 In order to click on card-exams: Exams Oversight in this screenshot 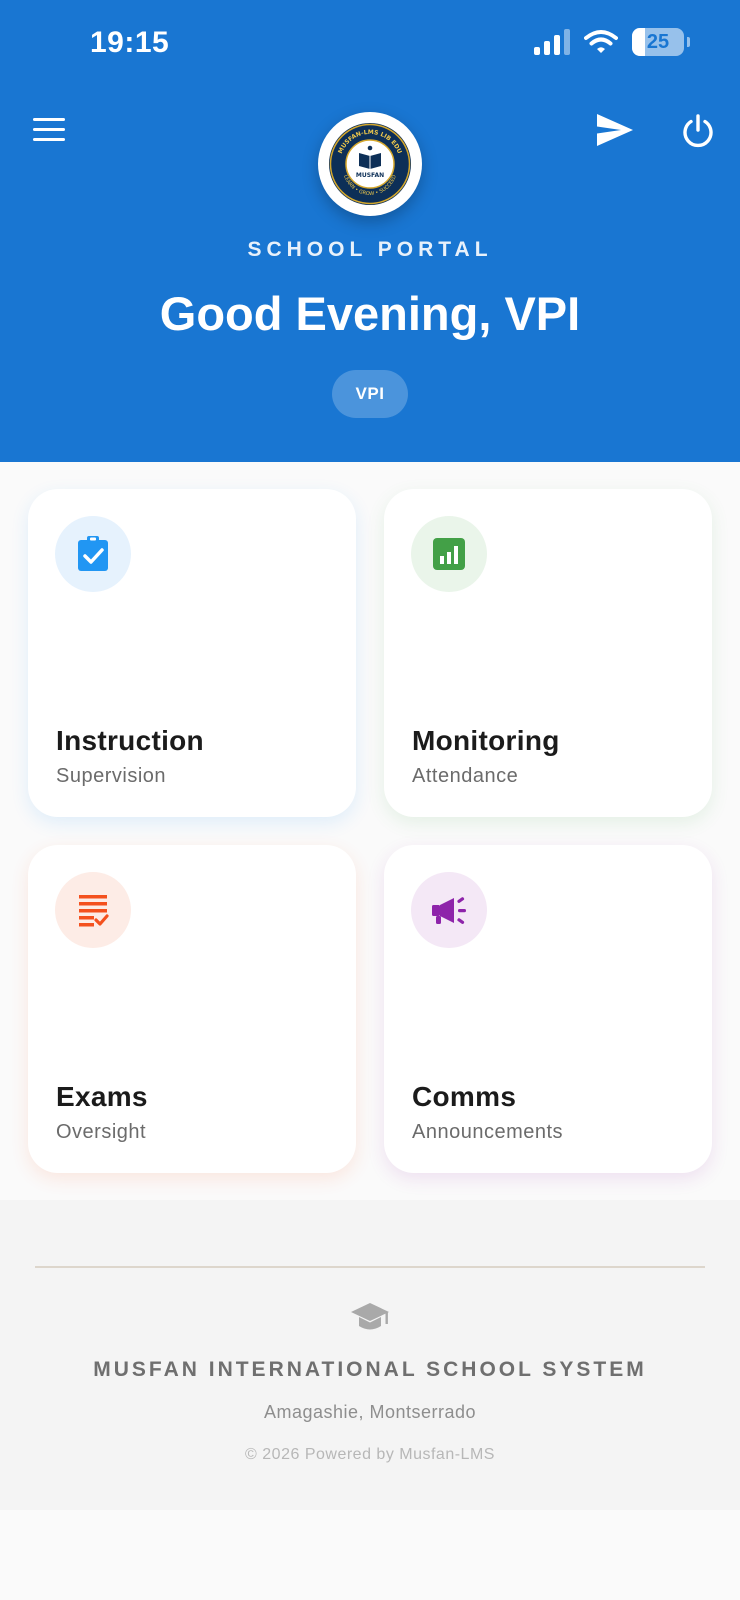, I will do `click(192, 1009)`.